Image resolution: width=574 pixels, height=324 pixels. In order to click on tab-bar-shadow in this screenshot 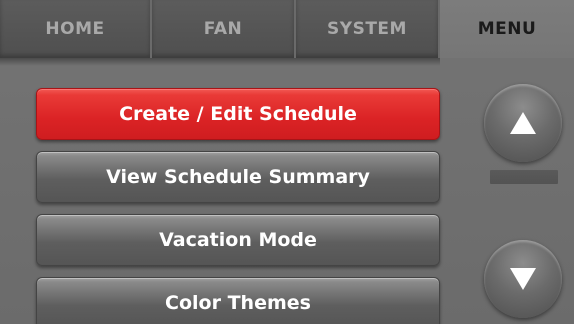, I will do `click(220, 62)`.